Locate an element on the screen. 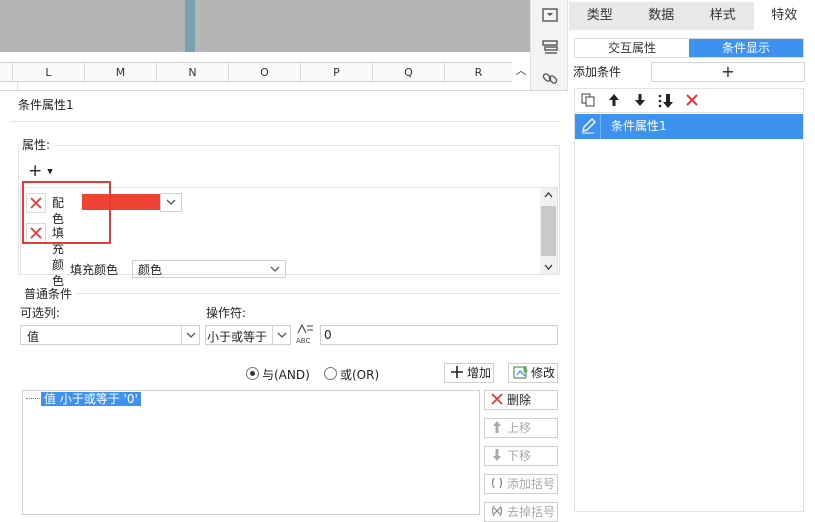 This screenshot has width=815, height=522. column-select-value: 值 is located at coordinates (33, 336).